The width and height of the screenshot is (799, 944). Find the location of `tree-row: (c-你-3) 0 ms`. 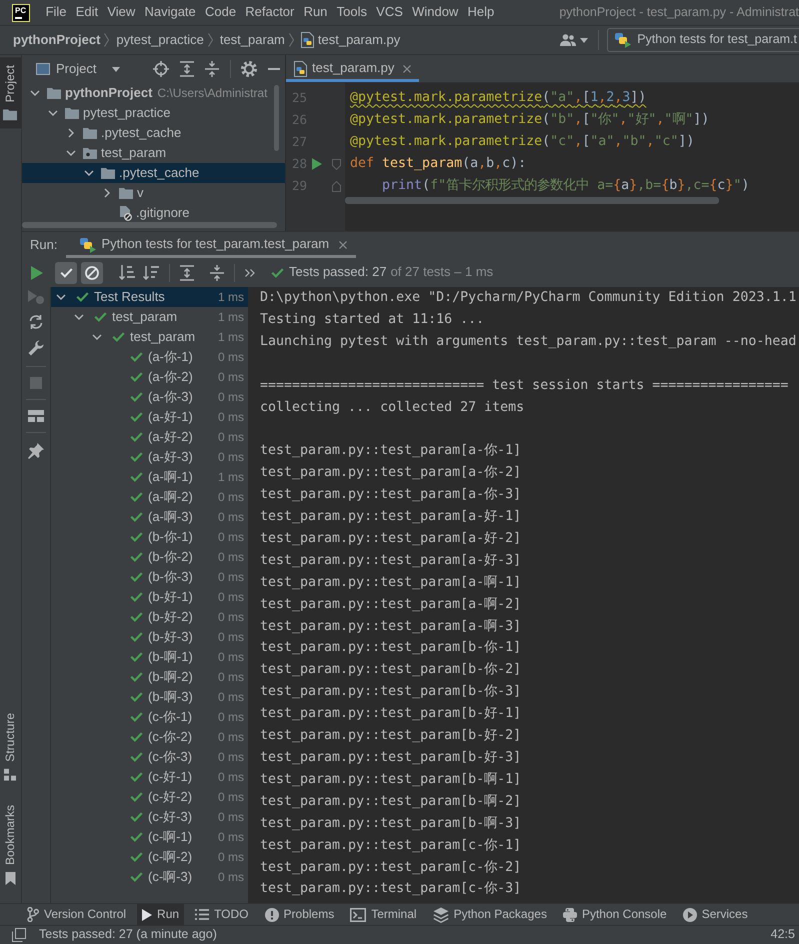

tree-row: (c-你-3) 0 ms is located at coordinates (149, 757).